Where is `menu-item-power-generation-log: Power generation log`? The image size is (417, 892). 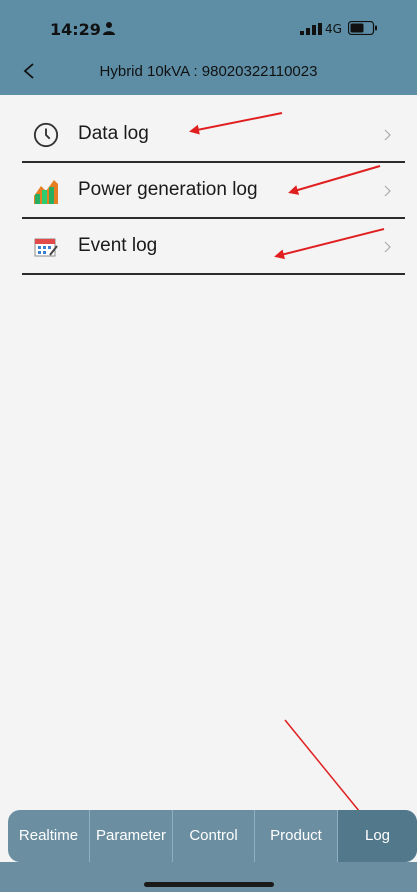 menu-item-power-generation-log: Power generation log is located at coordinates (213, 191).